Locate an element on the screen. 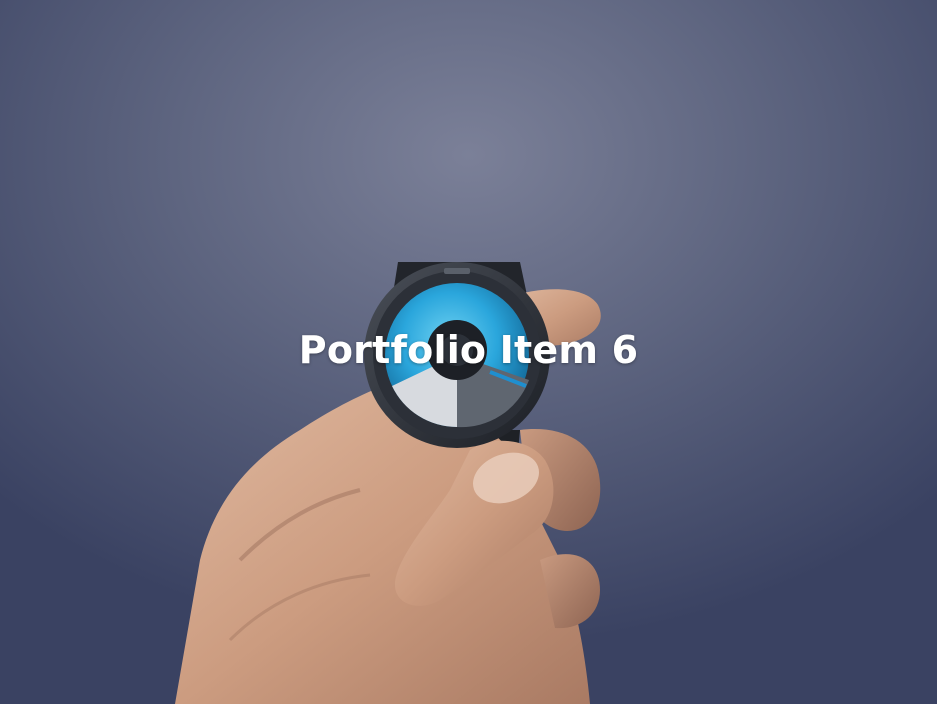 This screenshot has height=704, width=937. portfolio-item-title: Portfolio Item 6 is located at coordinates (468, 350).